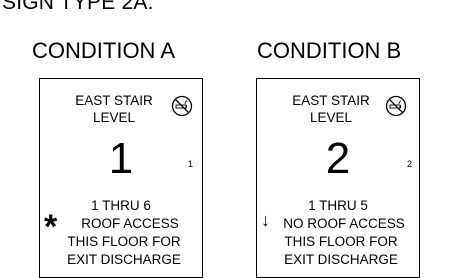 This screenshot has height=278, width=460. Describe the element at coordinates (344, 223) in the screenshot. I see `sign-line-roof-access: NO ROOF ACCESS` at that location.